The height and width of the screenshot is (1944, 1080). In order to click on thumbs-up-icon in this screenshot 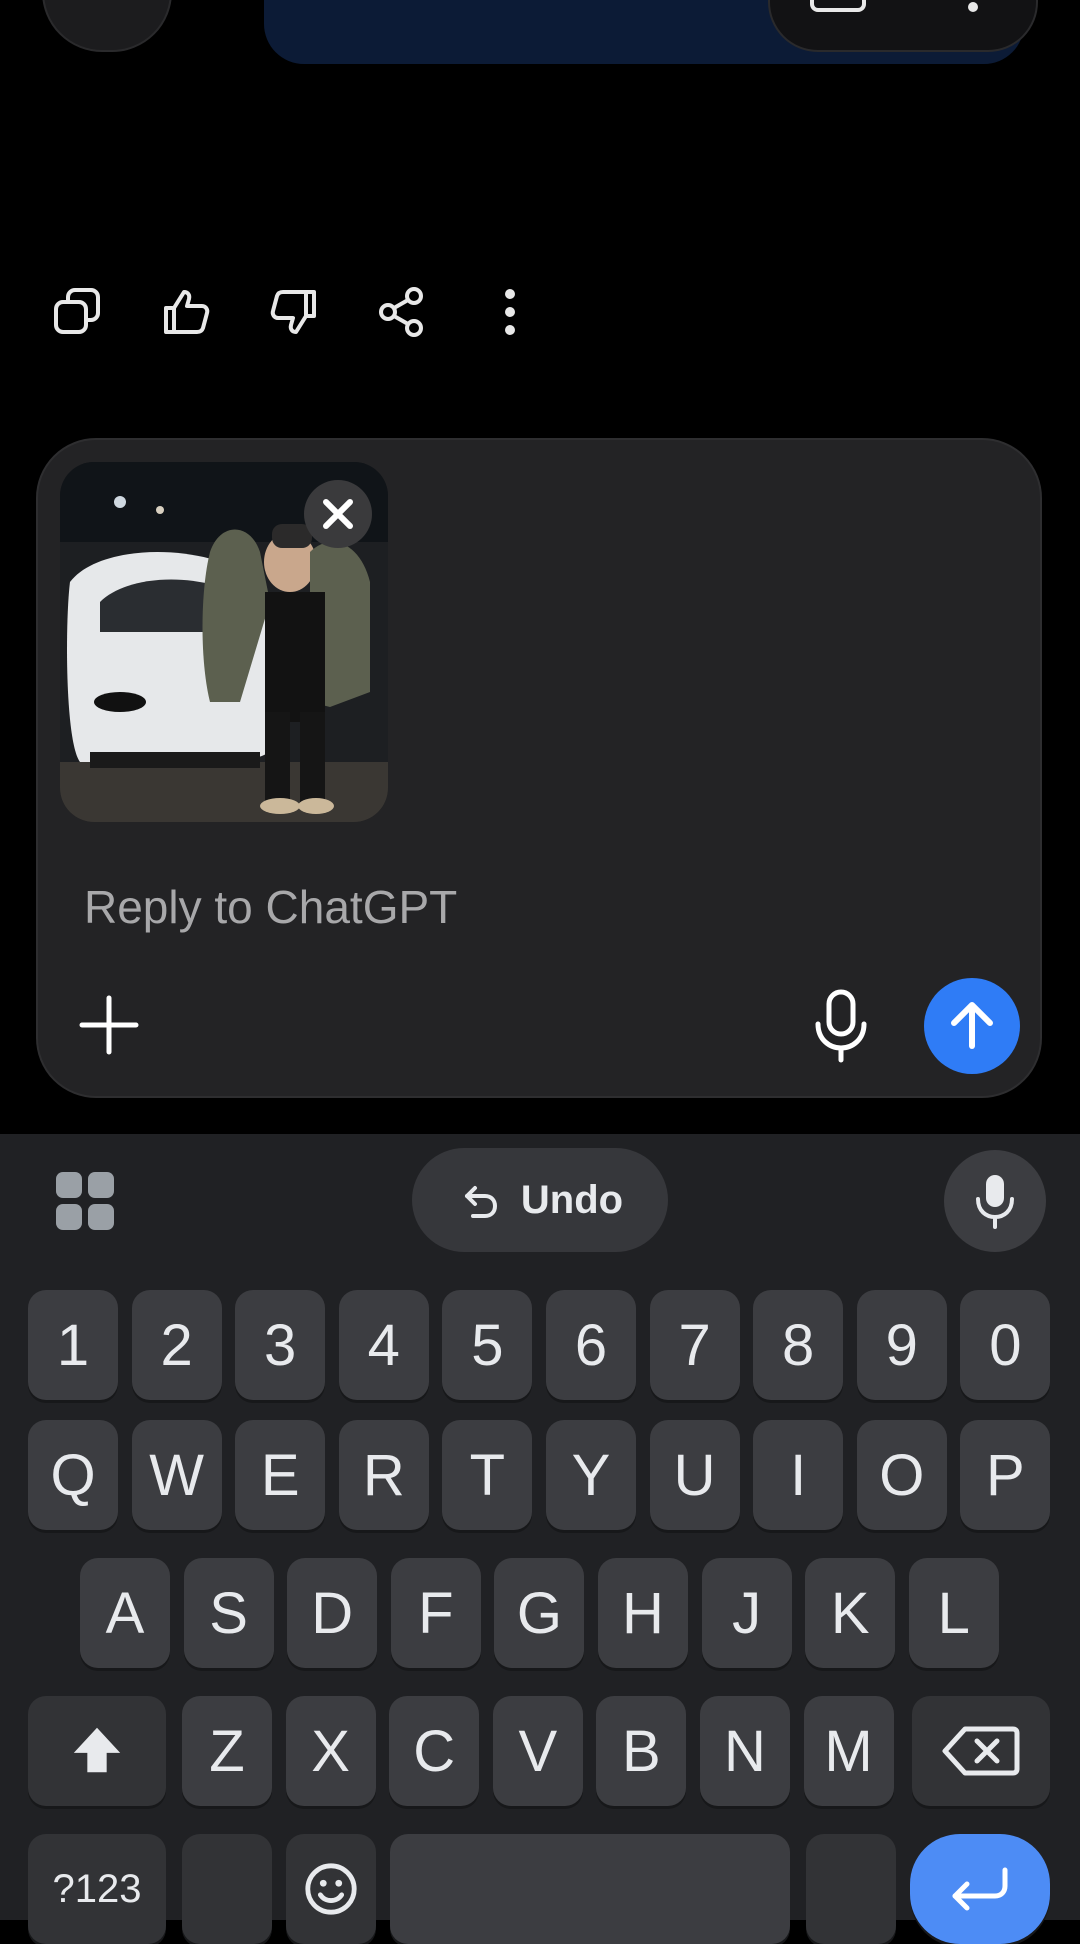, I will do `click(187, 312)`.